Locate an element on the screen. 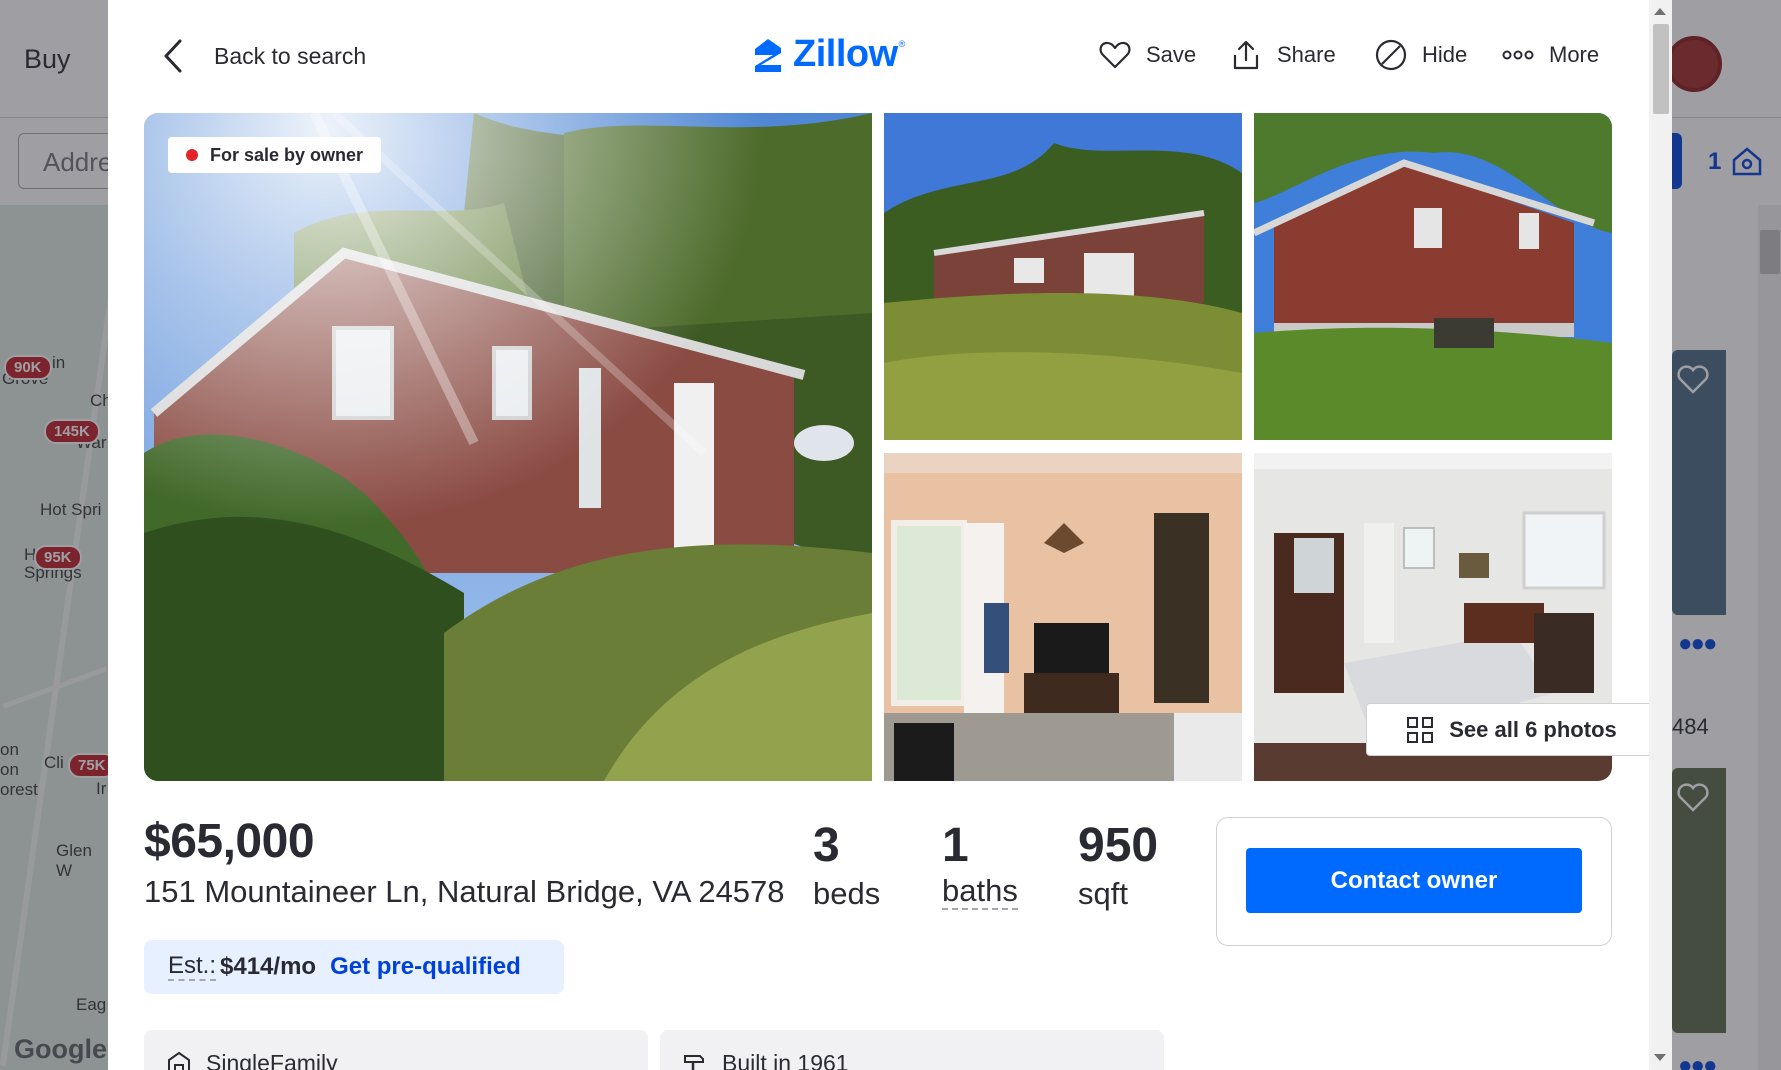 The height and width of the screenshot is (1070, 1781). fact-home-type: SingleFamily is located at coordinates (396, 1050).